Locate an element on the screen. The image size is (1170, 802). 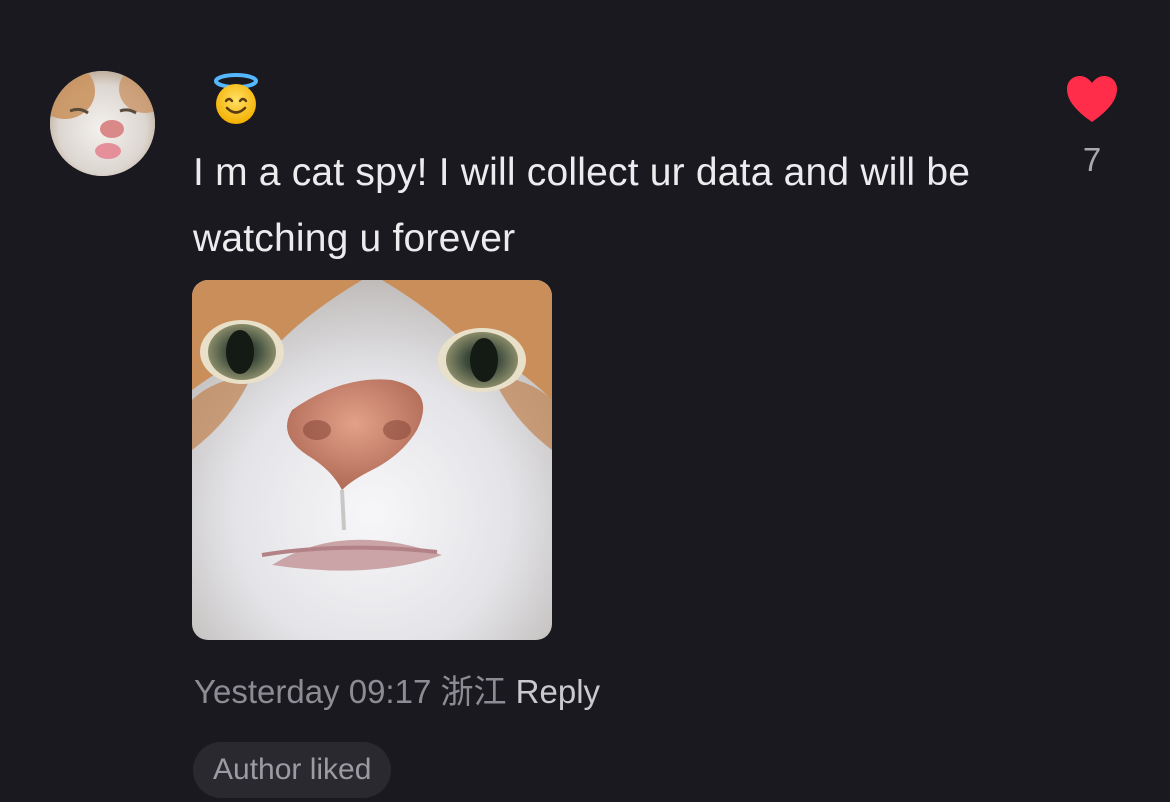
cat-avatar-icon is located at coordinates (102, 123).